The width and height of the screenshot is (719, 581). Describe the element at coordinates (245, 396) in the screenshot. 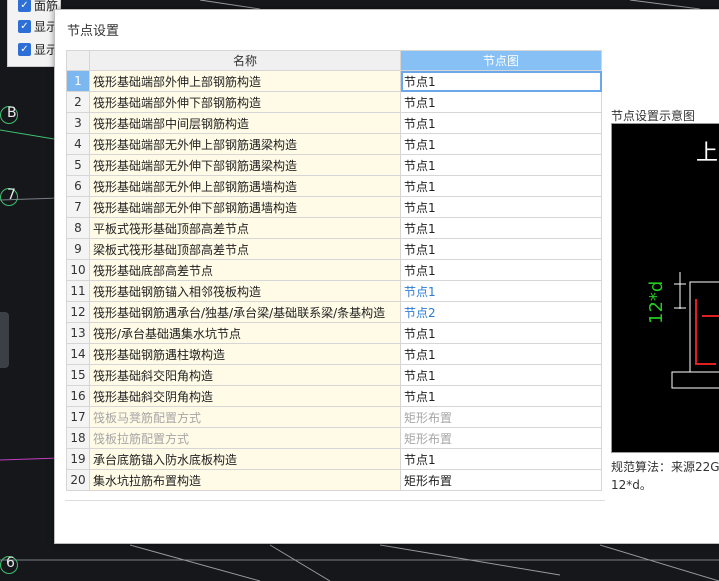

I see `setting-name-cell: 筏形基础斜交阴角构造` at that location.